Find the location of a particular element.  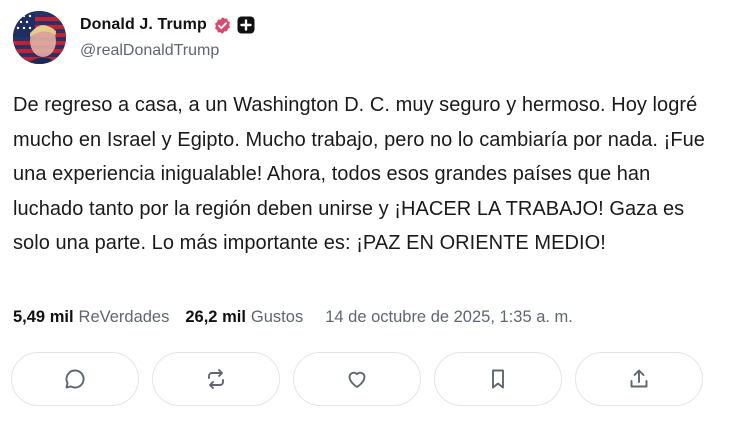

bookmark-button is located at coordinates (498, 379).